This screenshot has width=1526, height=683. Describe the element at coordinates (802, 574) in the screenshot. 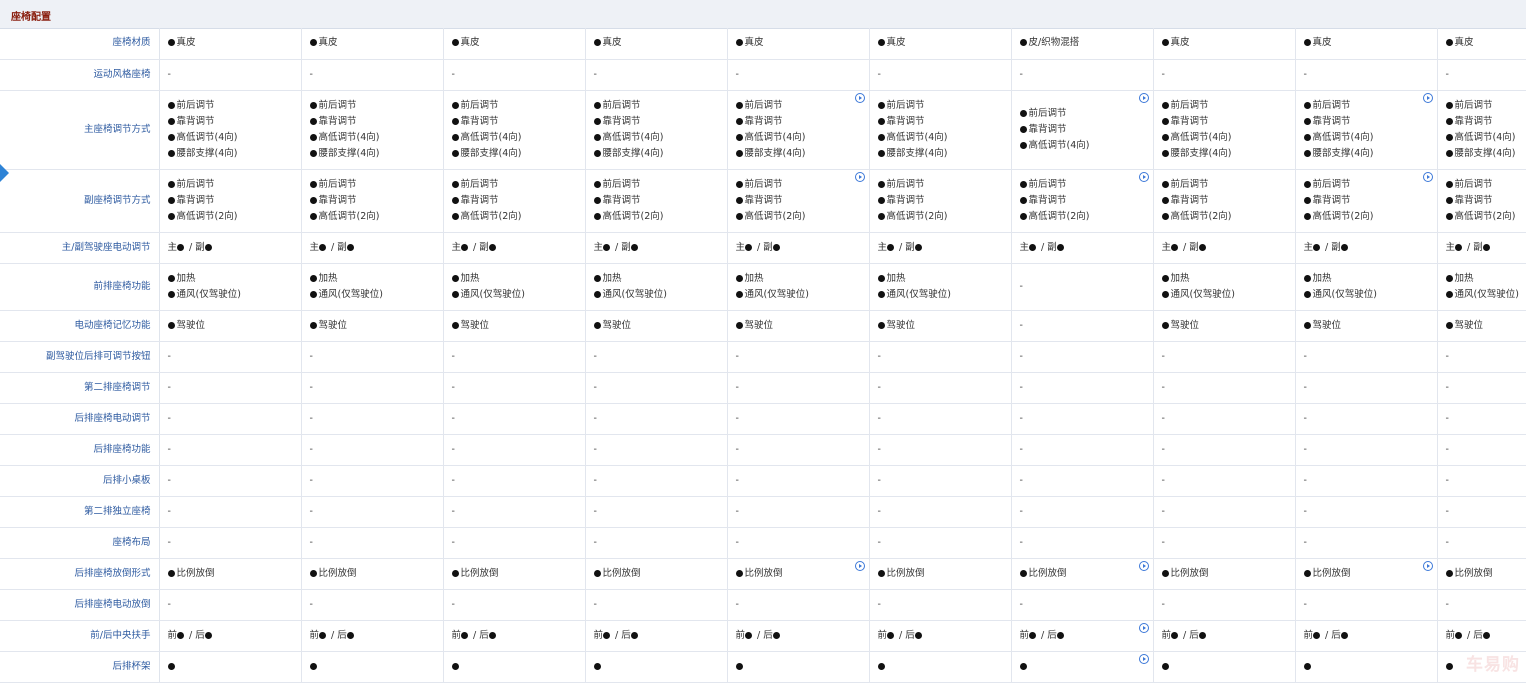

I see `spec-value: 比例放倒` at that location.